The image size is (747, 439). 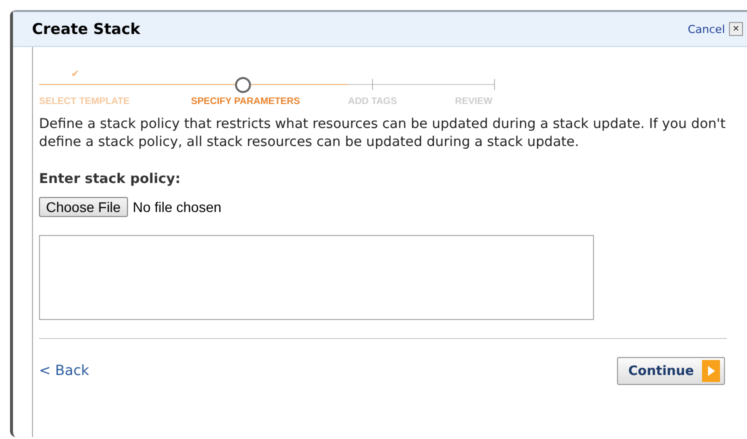 I want to click on close-button: ×, so click(x=736, y=29).